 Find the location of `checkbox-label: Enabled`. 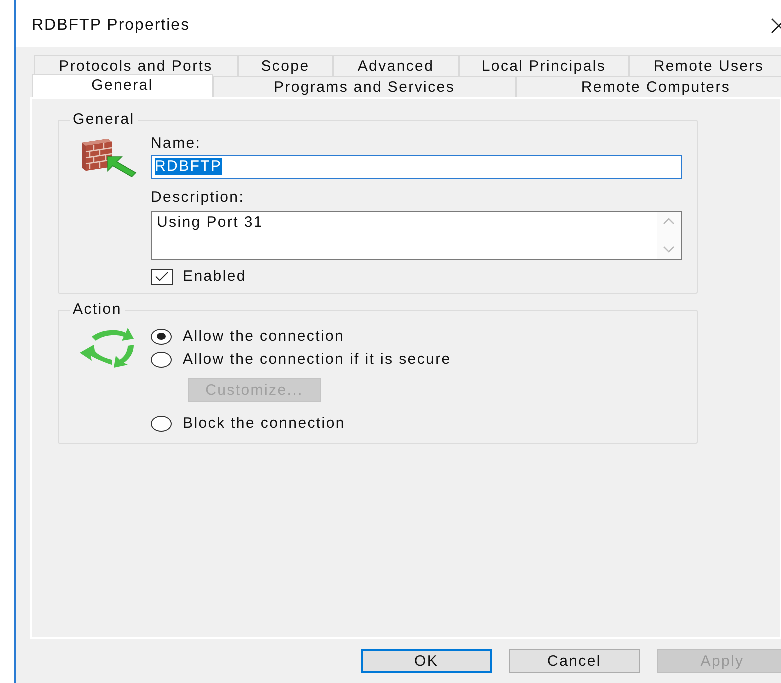

checkbox-label: Enabled is located at coordinates (214, 276).